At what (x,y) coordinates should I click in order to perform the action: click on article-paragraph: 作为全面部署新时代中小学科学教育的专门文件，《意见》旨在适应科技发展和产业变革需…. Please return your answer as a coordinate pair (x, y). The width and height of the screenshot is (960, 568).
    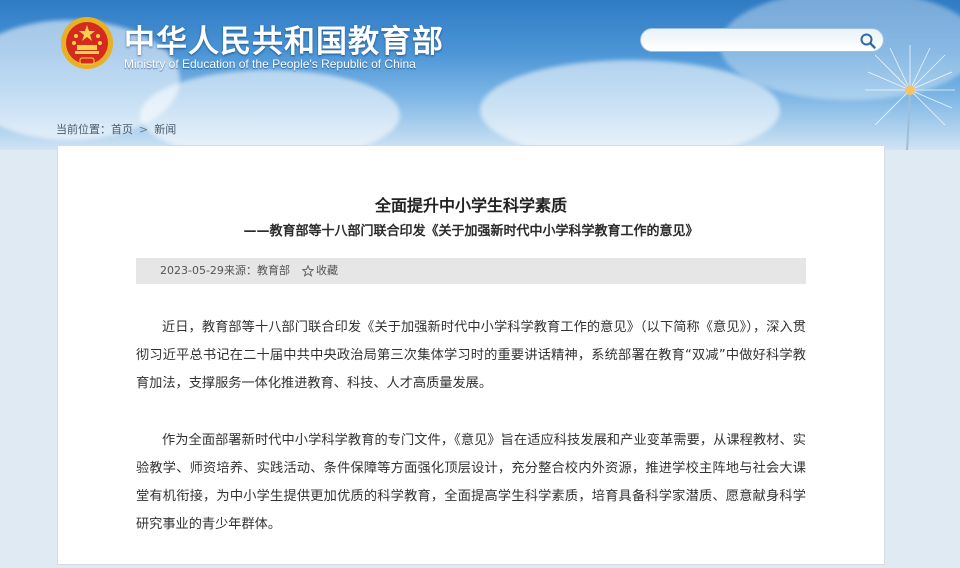
    Looking at the image, I should click on (471, 482).